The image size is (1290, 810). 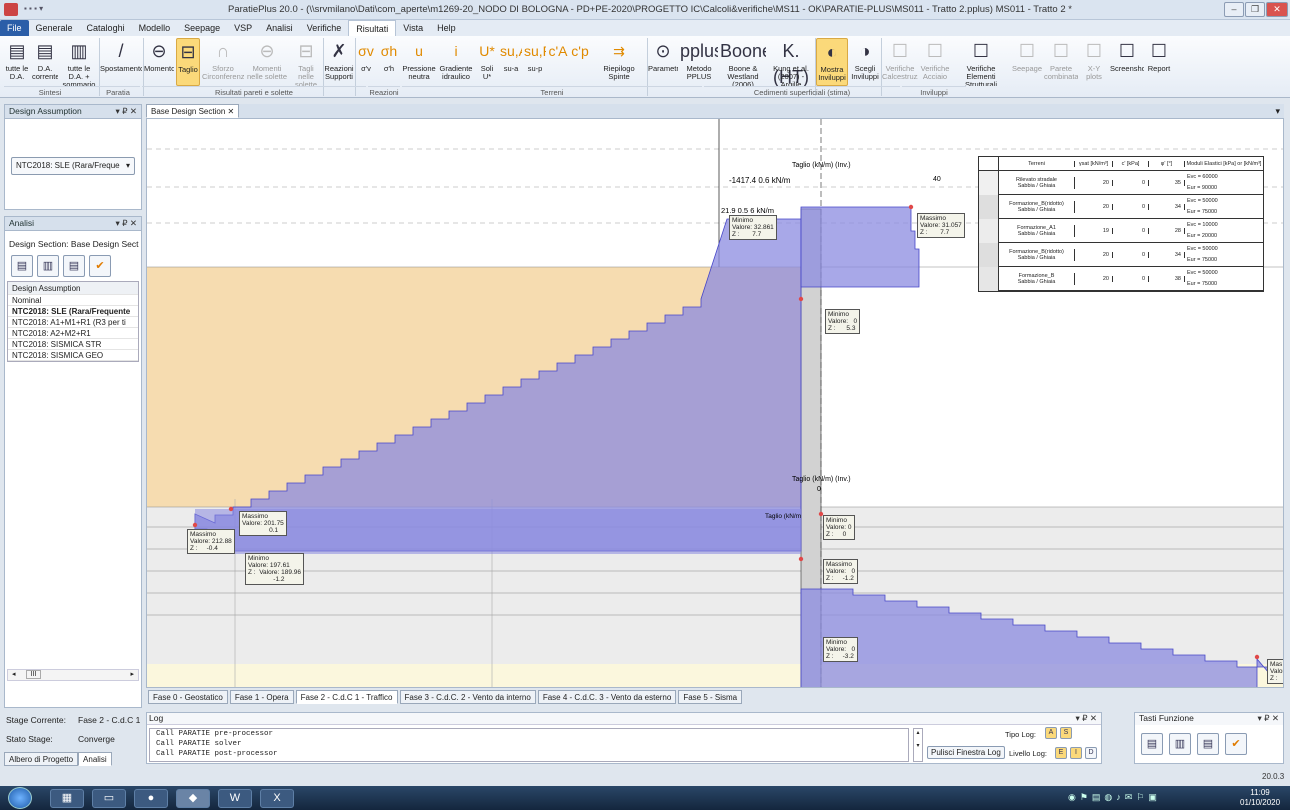 I want to click on ribbon-button-15: su,A su-a, so click(x=511, y=62).